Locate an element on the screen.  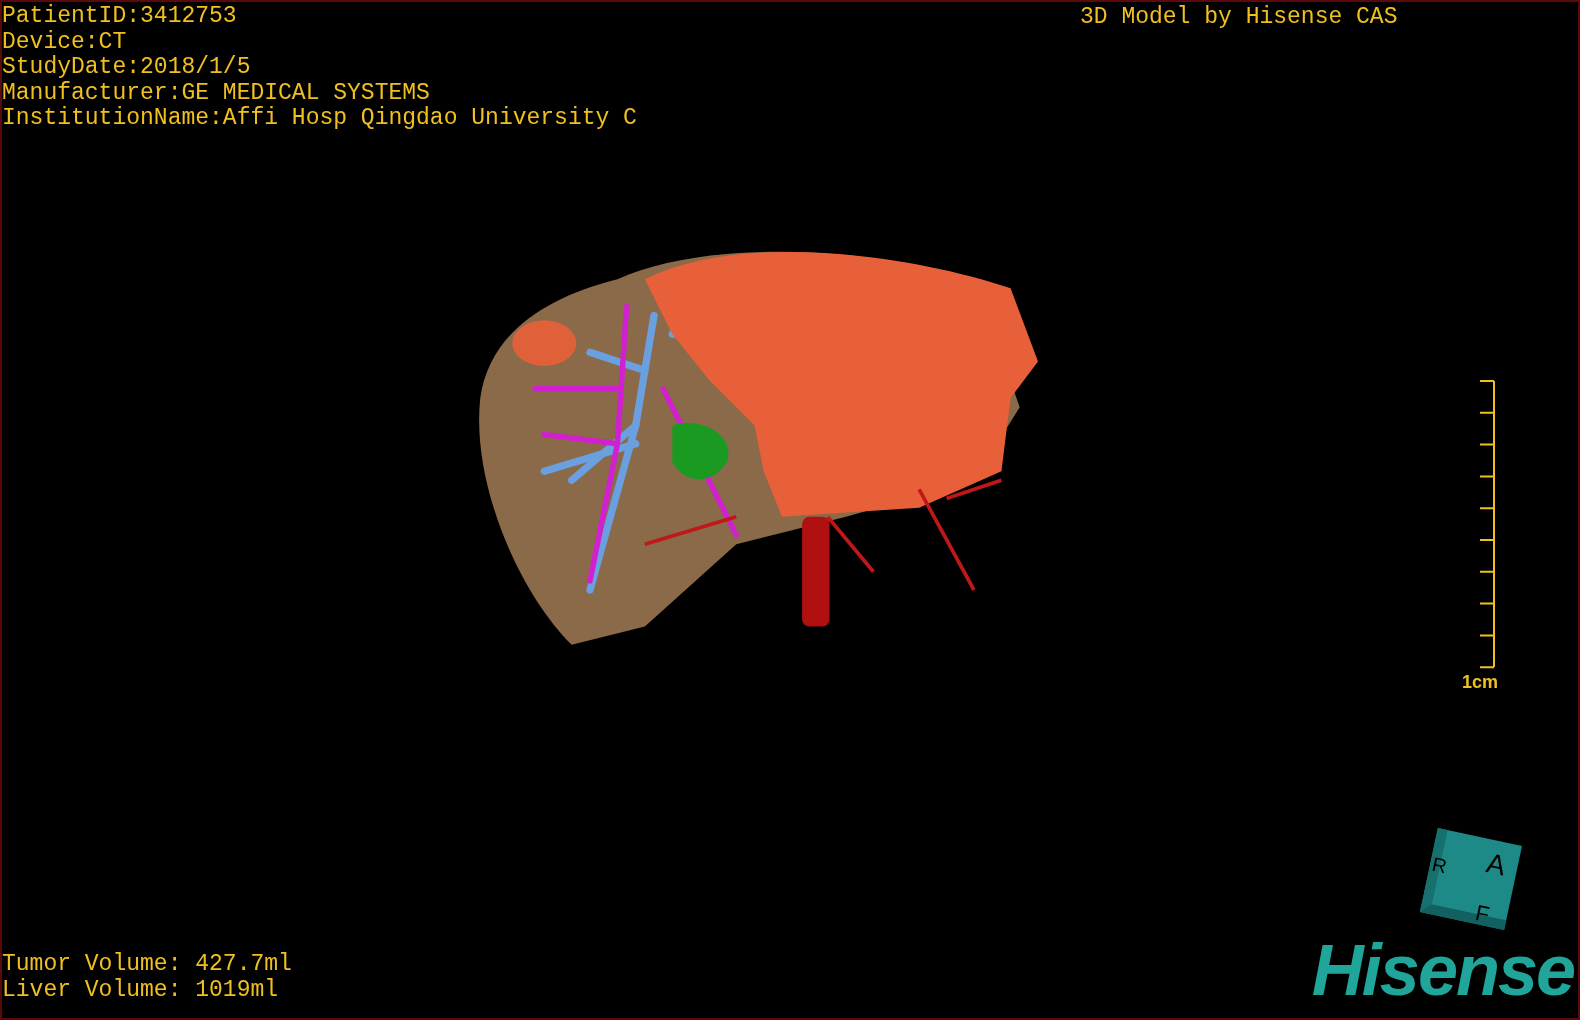
scale-label: 1cm is located at coordinates (1480, 682).